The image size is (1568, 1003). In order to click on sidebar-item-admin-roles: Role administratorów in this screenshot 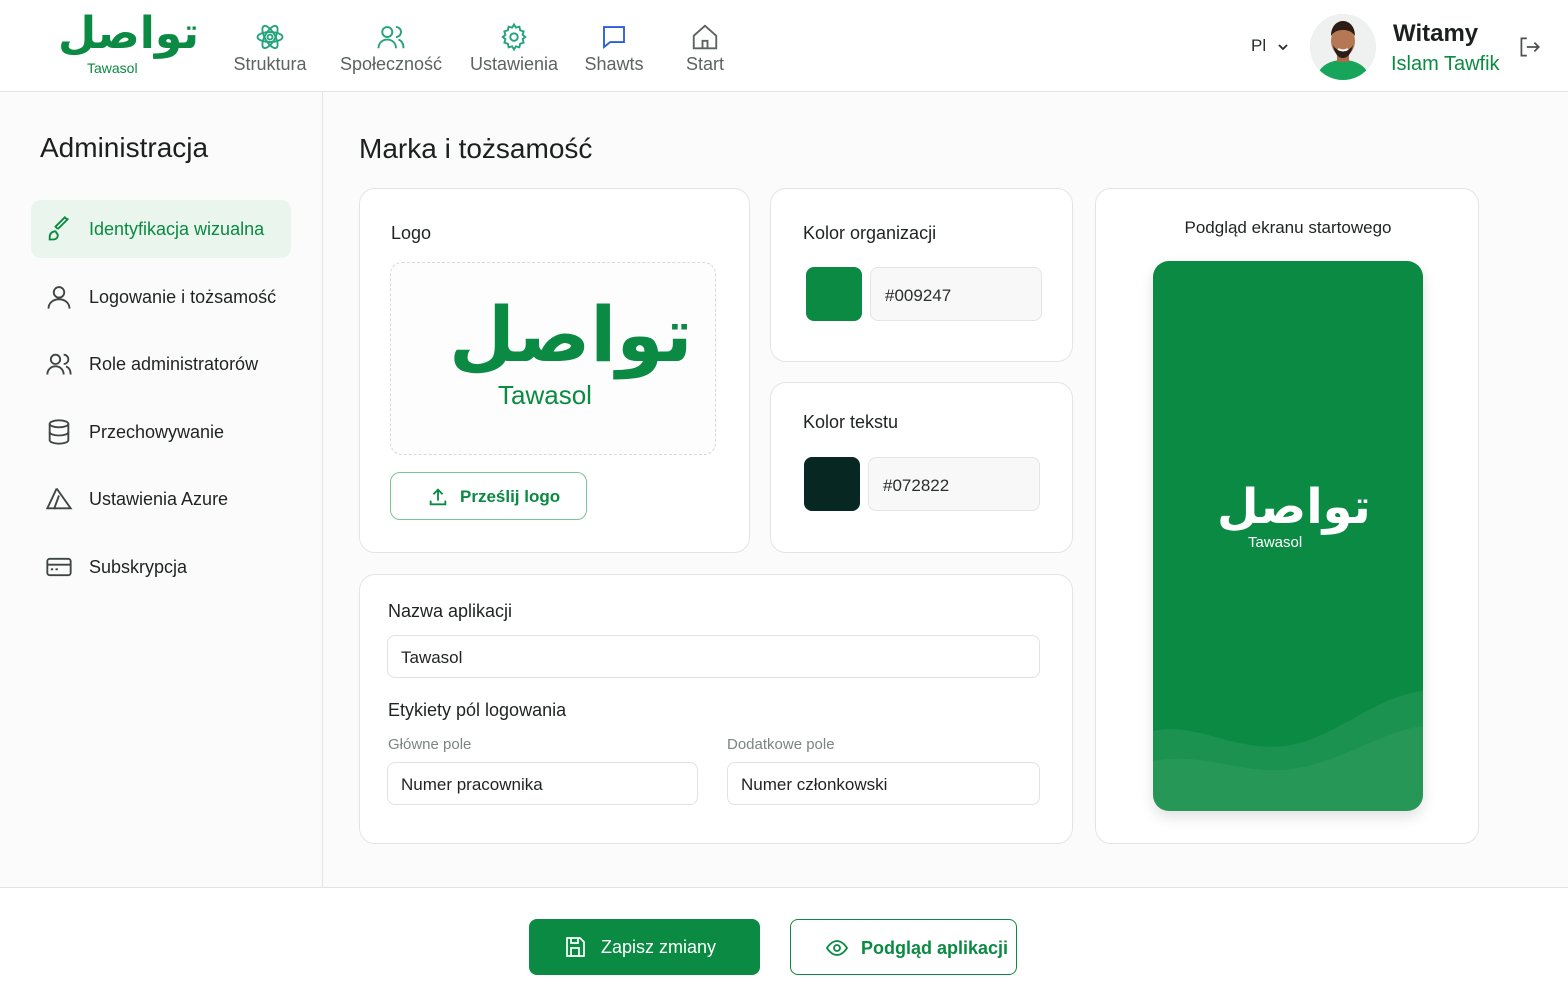, I will do `click(161, 364)`.